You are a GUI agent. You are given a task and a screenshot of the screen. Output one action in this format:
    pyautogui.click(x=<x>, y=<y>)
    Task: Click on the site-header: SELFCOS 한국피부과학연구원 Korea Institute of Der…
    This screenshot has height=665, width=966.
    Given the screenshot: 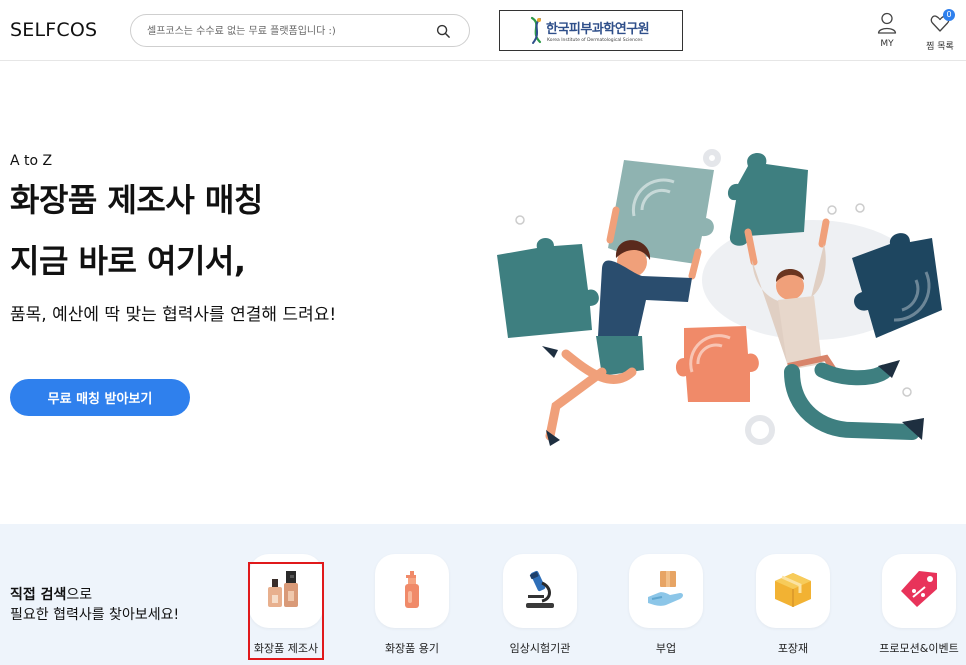 What is the action you would take?
    pyautogui.click(x=483, y=30)
    